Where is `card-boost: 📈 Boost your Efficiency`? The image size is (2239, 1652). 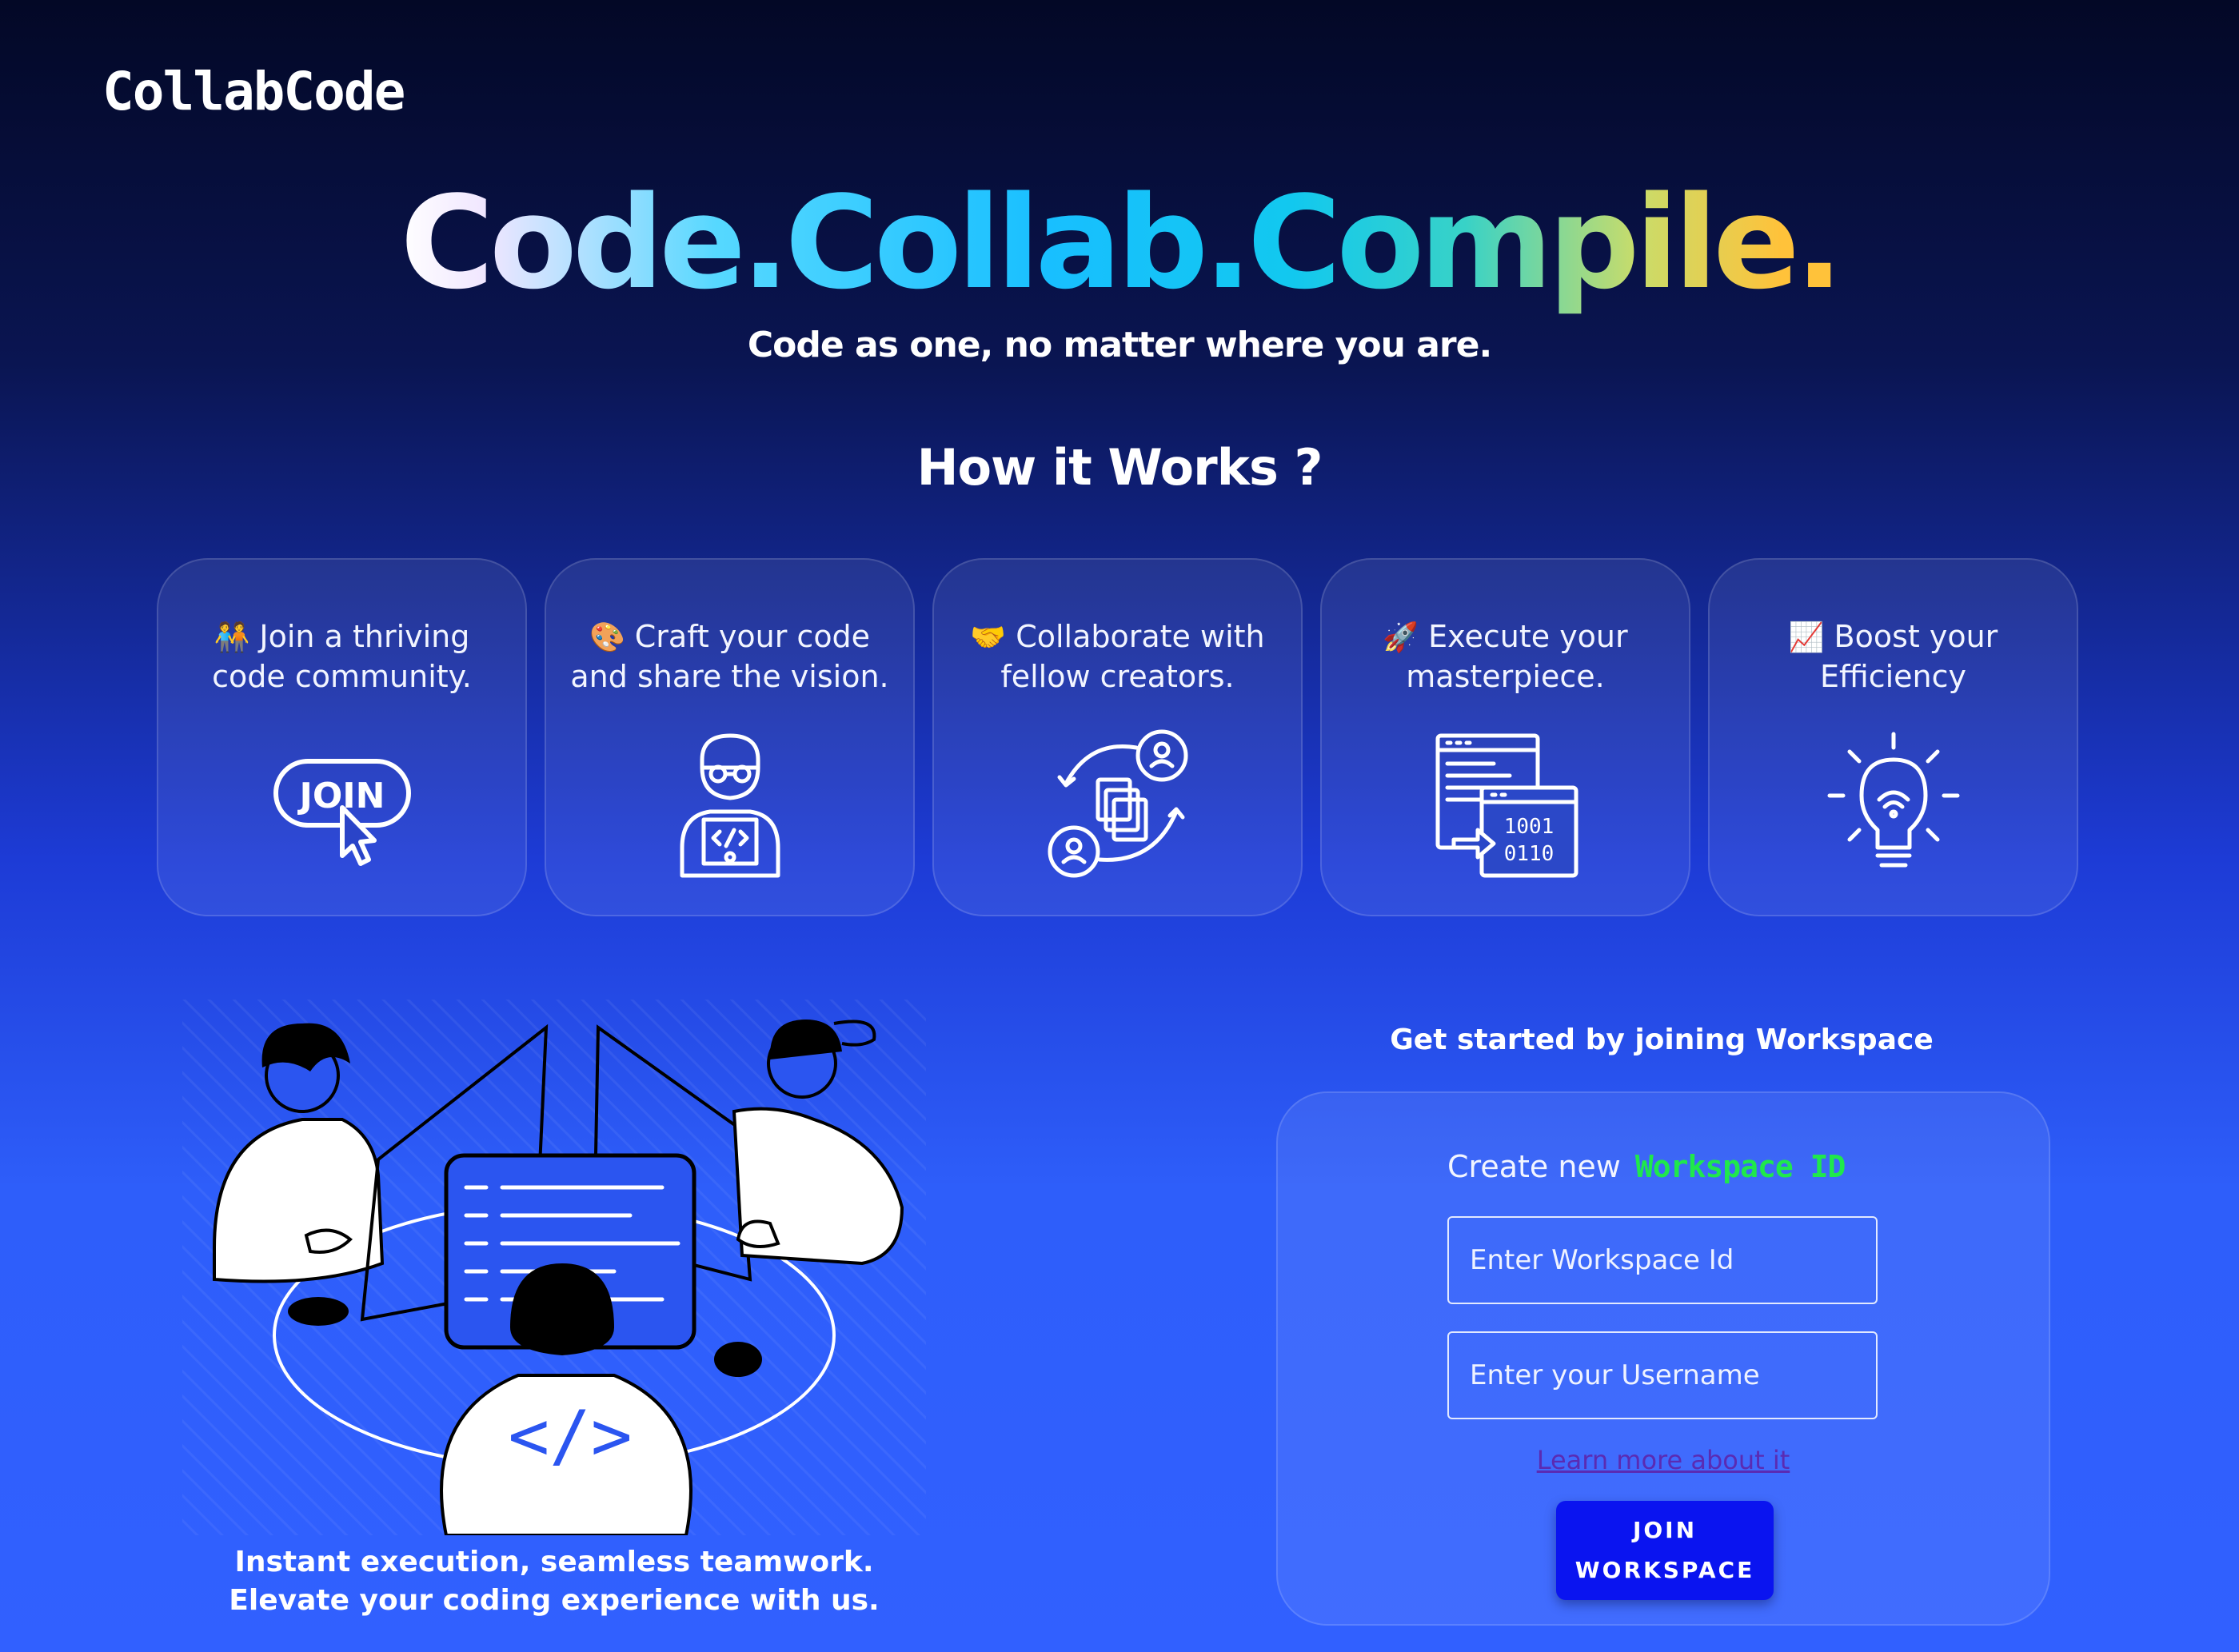 card-boost: 📈 Boost your Efficiency is located at coordinates (1893, 737).